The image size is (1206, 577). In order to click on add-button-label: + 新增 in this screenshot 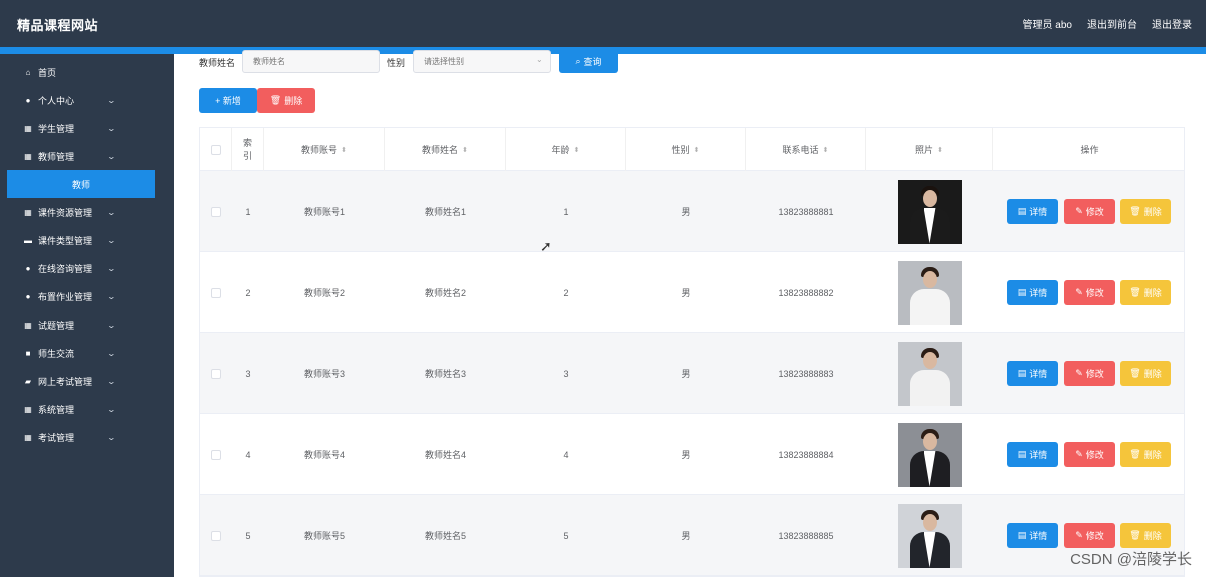, I will do `click(228, 101)`.